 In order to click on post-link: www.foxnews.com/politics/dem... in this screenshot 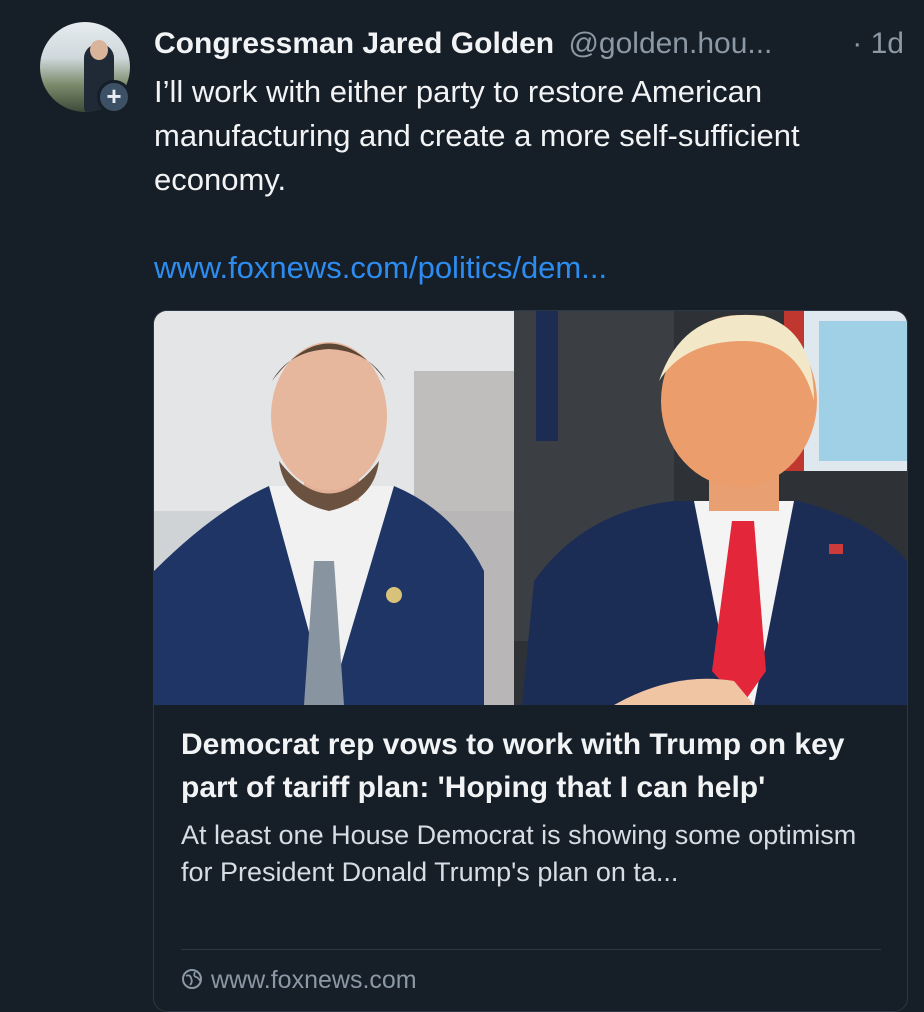, I will do `click(380, 268)`.